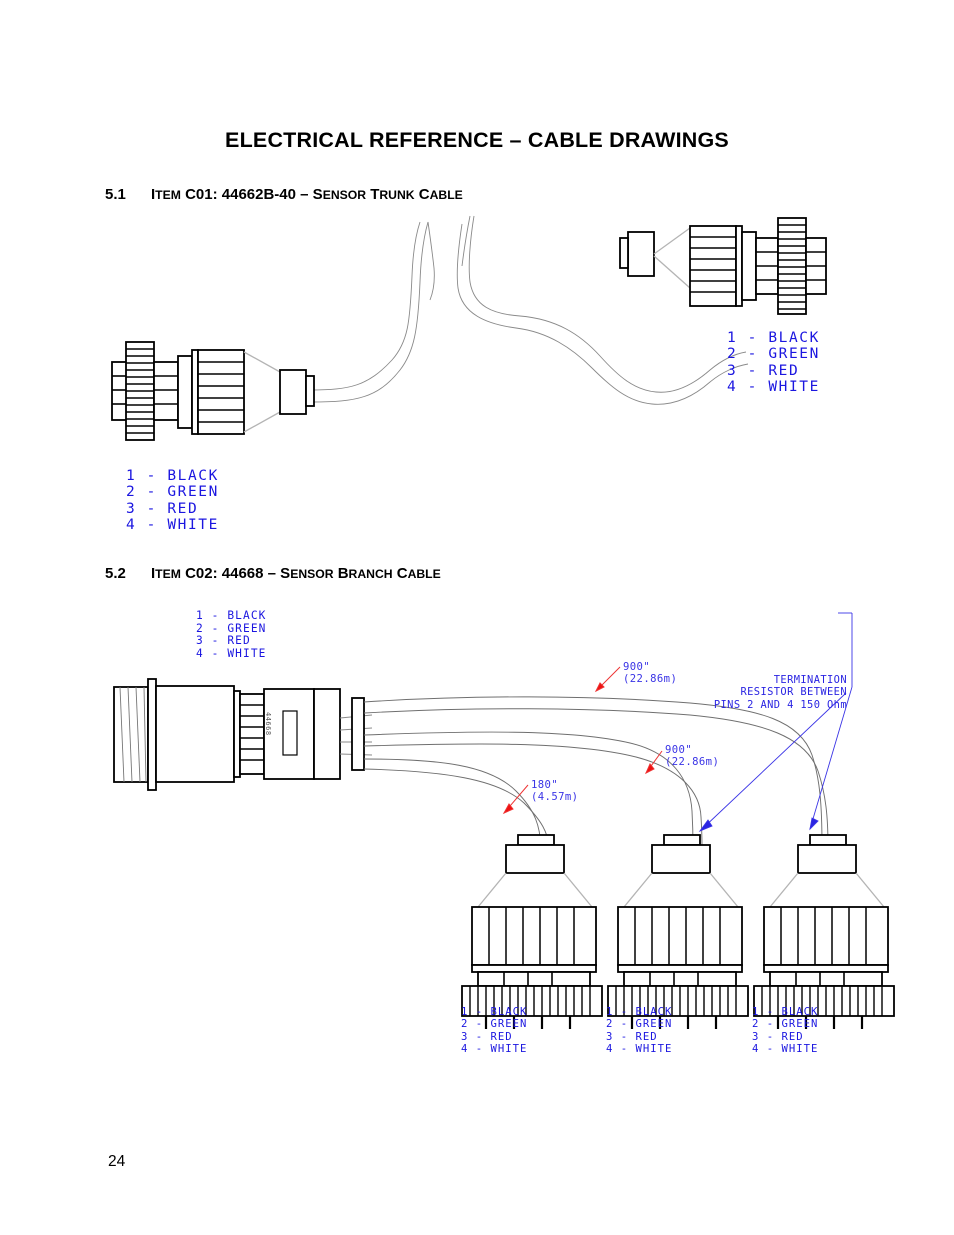  What do you see at coordinates (582, 740) in the screenshot?
I see `dimension-leaders` at bounding box center [582, 740].